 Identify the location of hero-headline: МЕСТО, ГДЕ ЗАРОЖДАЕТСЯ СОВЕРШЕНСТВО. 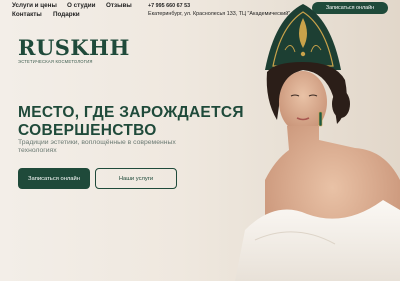
(131, 122).